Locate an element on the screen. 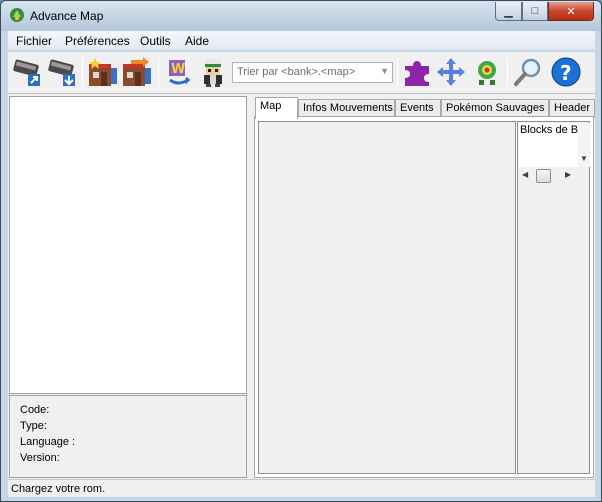  world-map-icon: W is located at coordinates (180, 72).